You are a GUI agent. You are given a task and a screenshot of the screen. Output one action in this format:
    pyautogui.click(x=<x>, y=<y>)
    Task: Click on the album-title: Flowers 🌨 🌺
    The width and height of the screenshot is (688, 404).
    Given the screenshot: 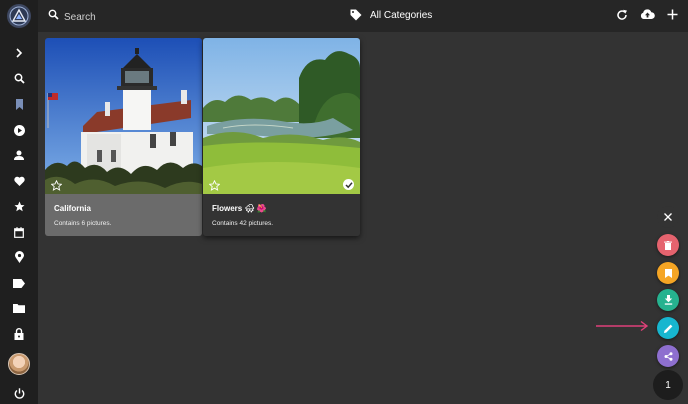 What is the action you would take?
    pyautogui.click(x=239, y=208)
    